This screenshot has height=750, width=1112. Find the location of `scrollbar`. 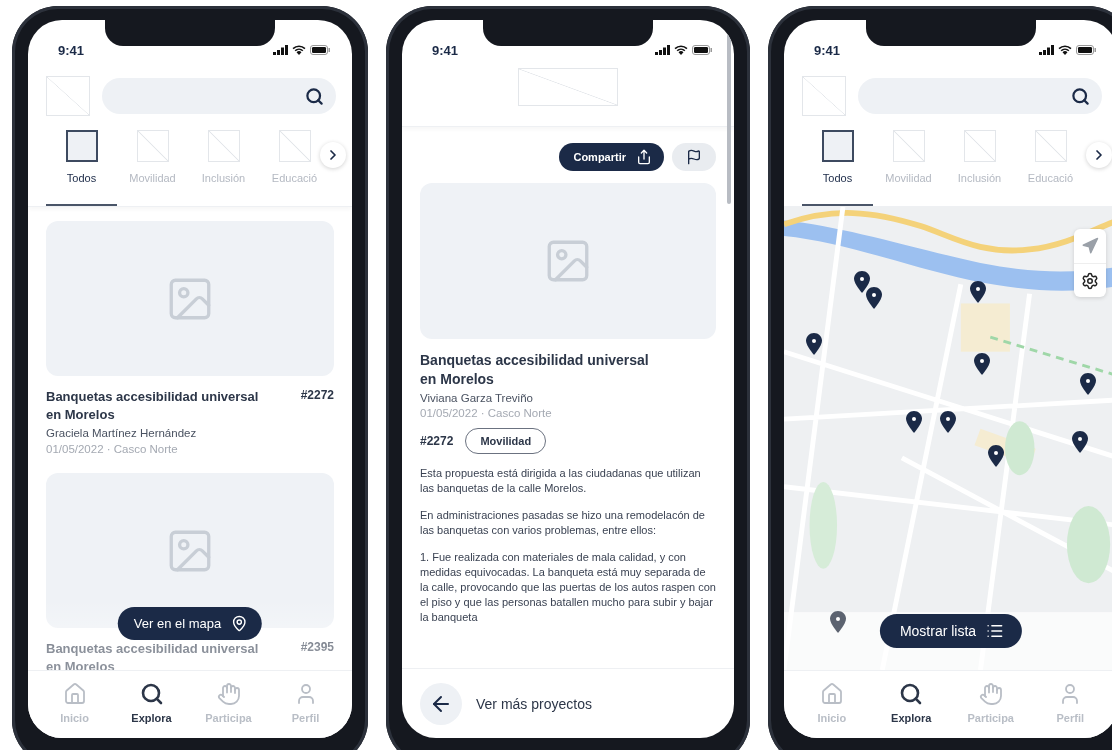

scrollbar is located at coordinates (729, 119).